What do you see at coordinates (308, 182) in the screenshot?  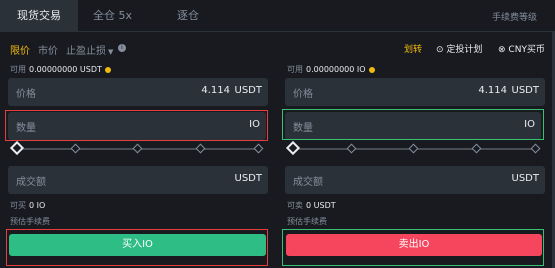 I see `sell-total-label: 成交额` at bounding box center [308, 182].